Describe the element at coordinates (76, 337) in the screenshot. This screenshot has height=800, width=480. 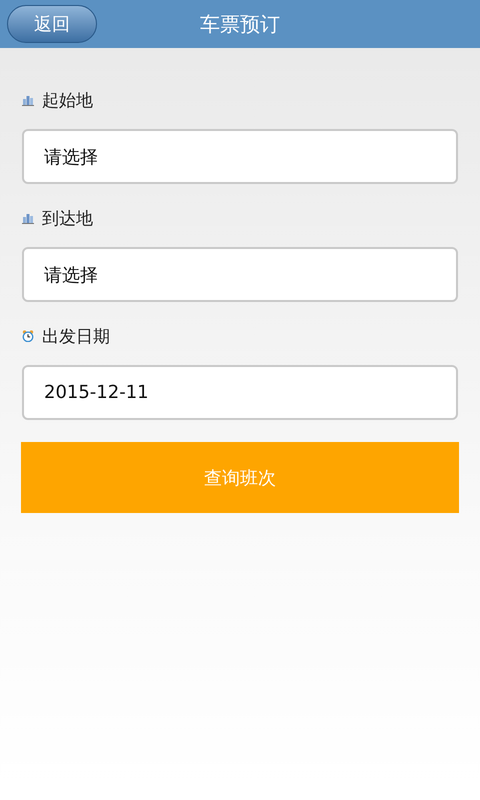
I see `field-label: 出发日期` at that location.